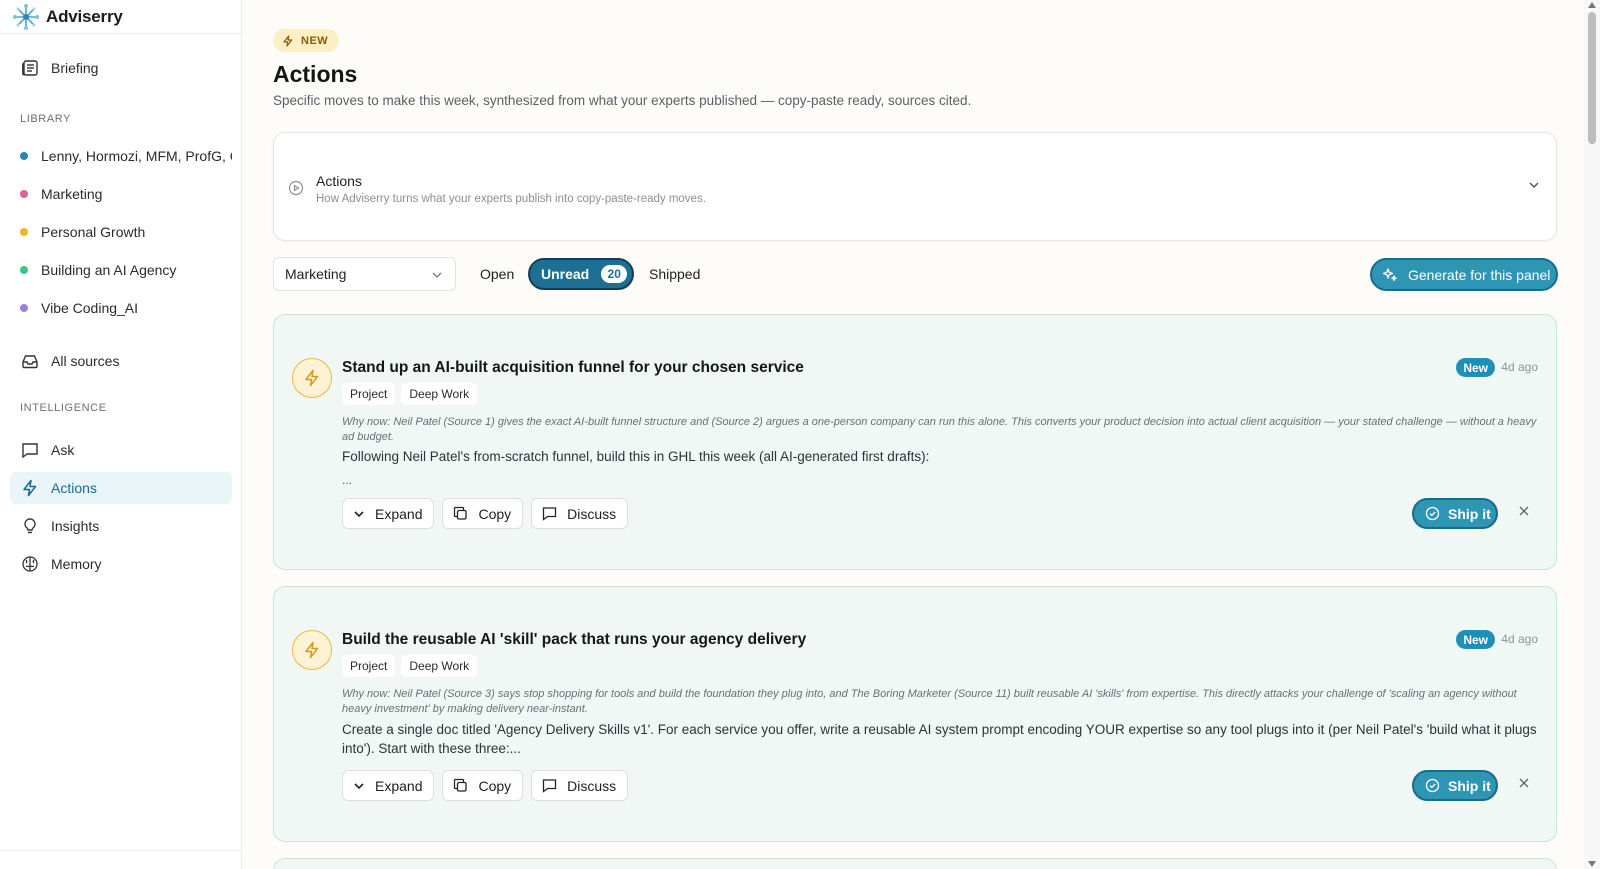 This screenshot has width=1600, height=869. Describe the element at coordinates (364, 274) in the screenshot. I see `panel-select: Marketing` at that location.